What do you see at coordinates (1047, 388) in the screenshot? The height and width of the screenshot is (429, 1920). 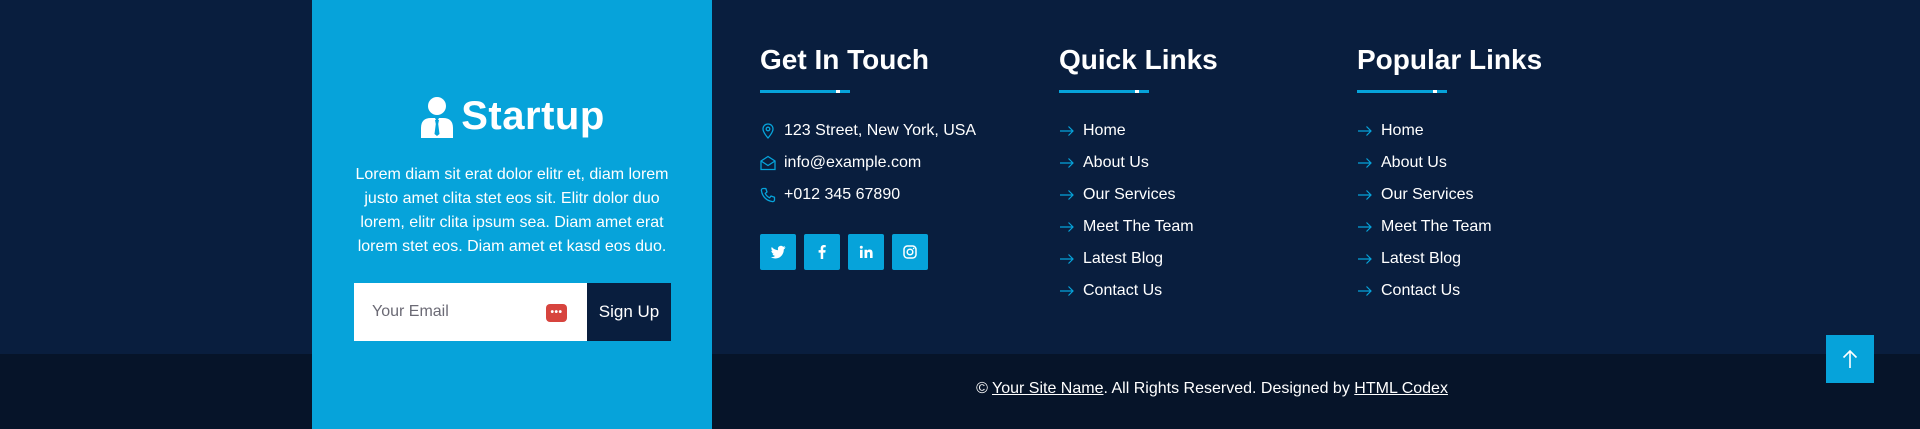 I see `site-name-link: Your Site Name` at bounding box center [1047, 388].